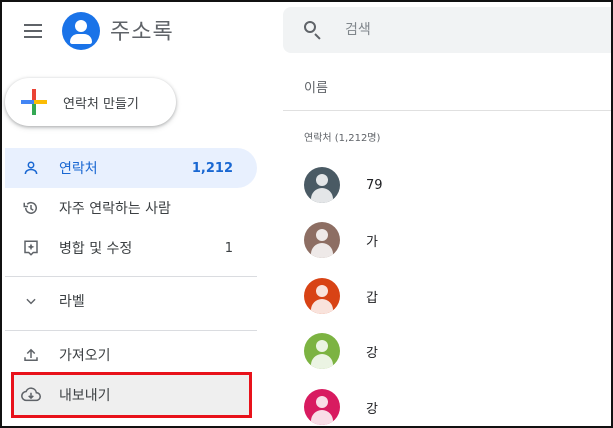 This screenshot has height=428, width=613. What do you see at coordinates (131, 168) in the screenshot?
I see `sidebar-item-contacts: 연락처 1,212` at bounding box center [131, 168].